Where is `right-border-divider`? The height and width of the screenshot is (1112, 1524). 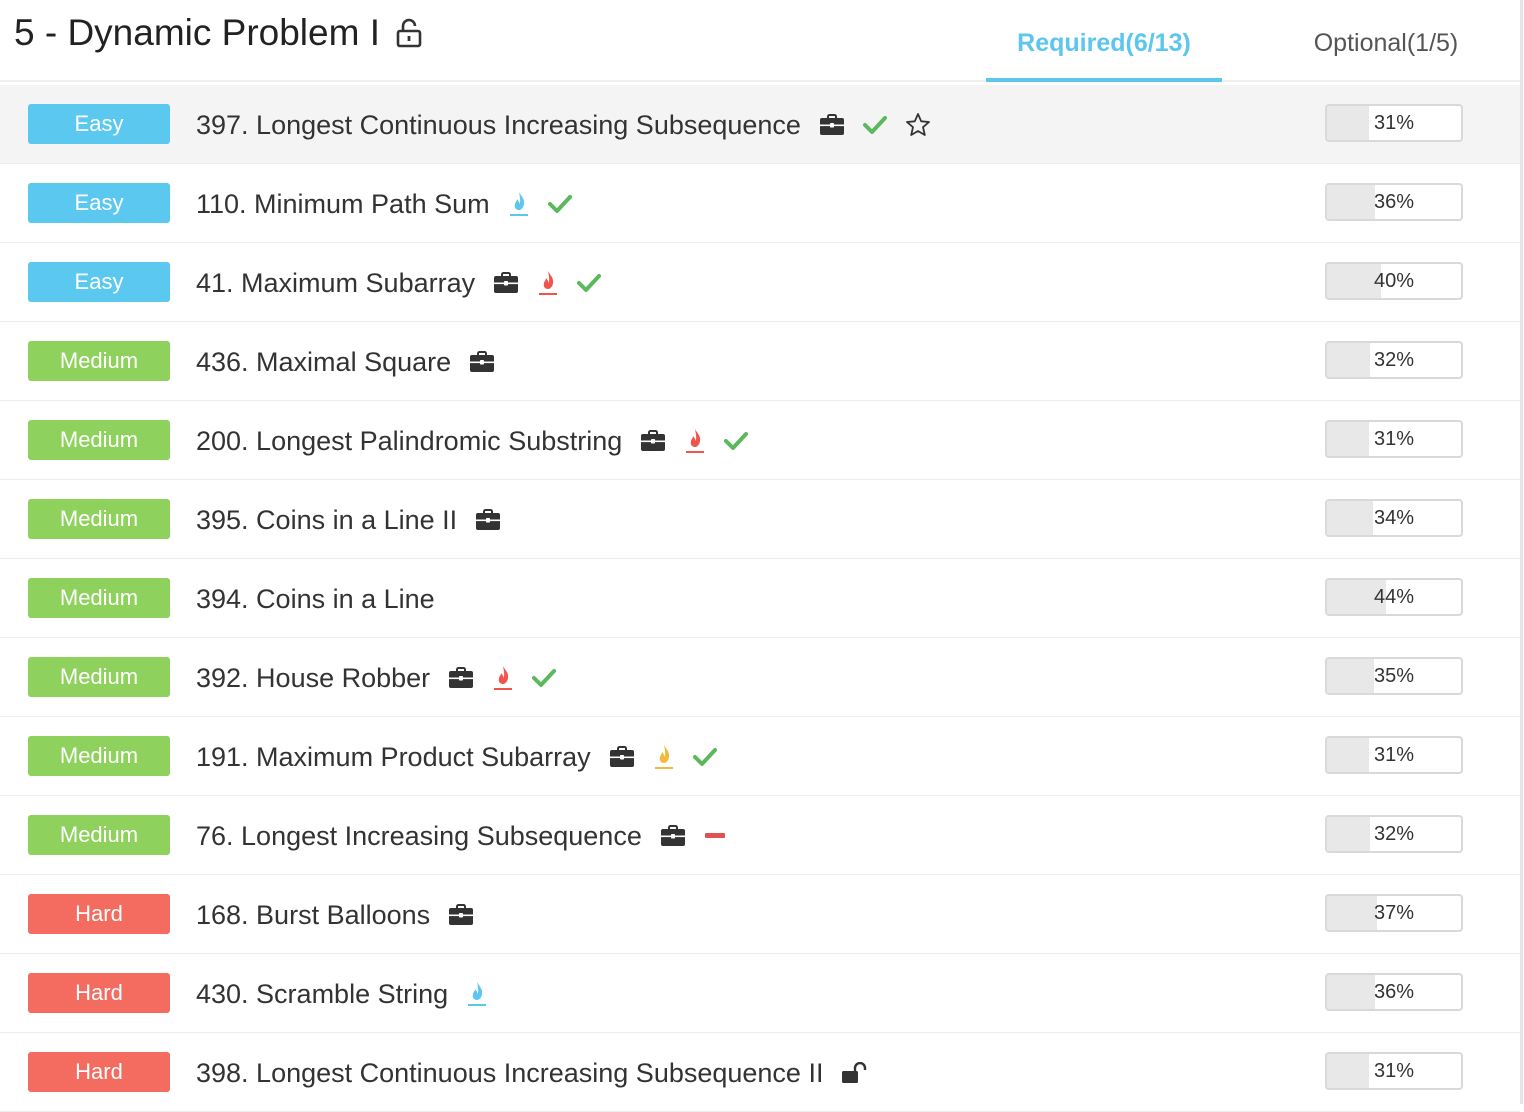 right-border-divider is located at coordinates (1521, 552).